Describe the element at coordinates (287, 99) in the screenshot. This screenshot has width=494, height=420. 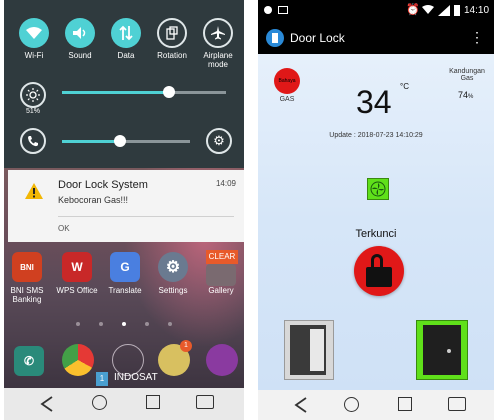
I see `gas-label: GAS` at that location.